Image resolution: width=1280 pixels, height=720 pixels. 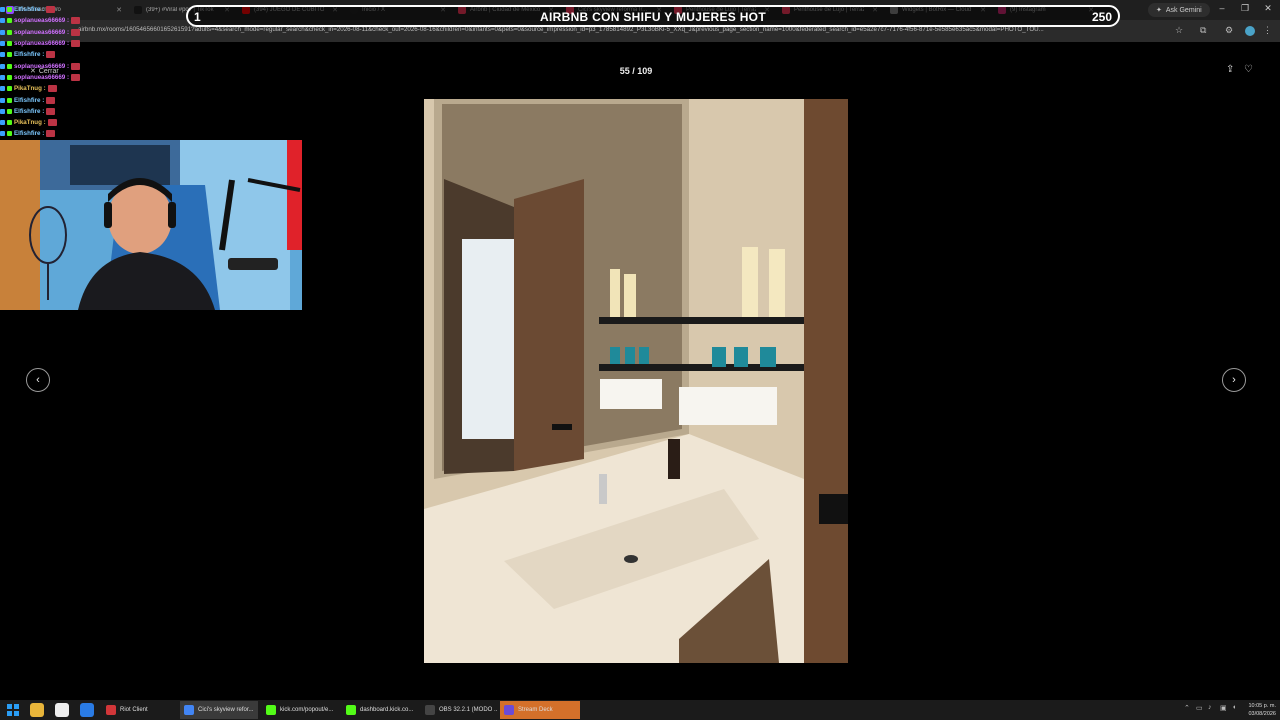 What do you see at coordinates (535, 710) in the screenshot?
I see `taskbar-app-label: Stream Deck` at bounding box center [535, 710].